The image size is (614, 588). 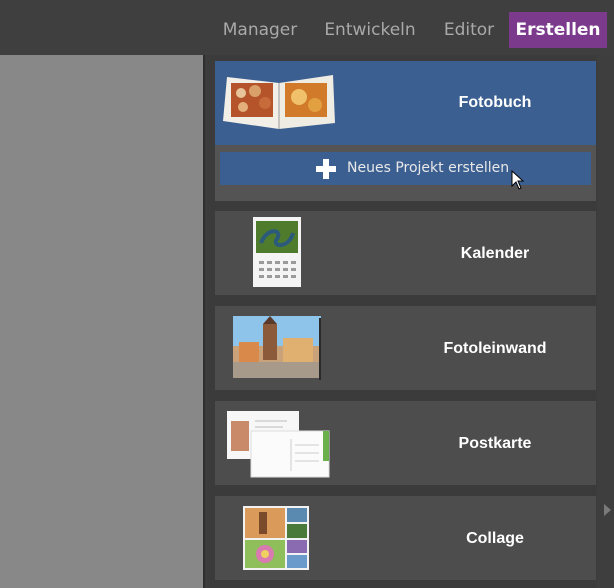 I want to click on card-fotobuch-header: Fotobuch, so click(x=405, y=103).